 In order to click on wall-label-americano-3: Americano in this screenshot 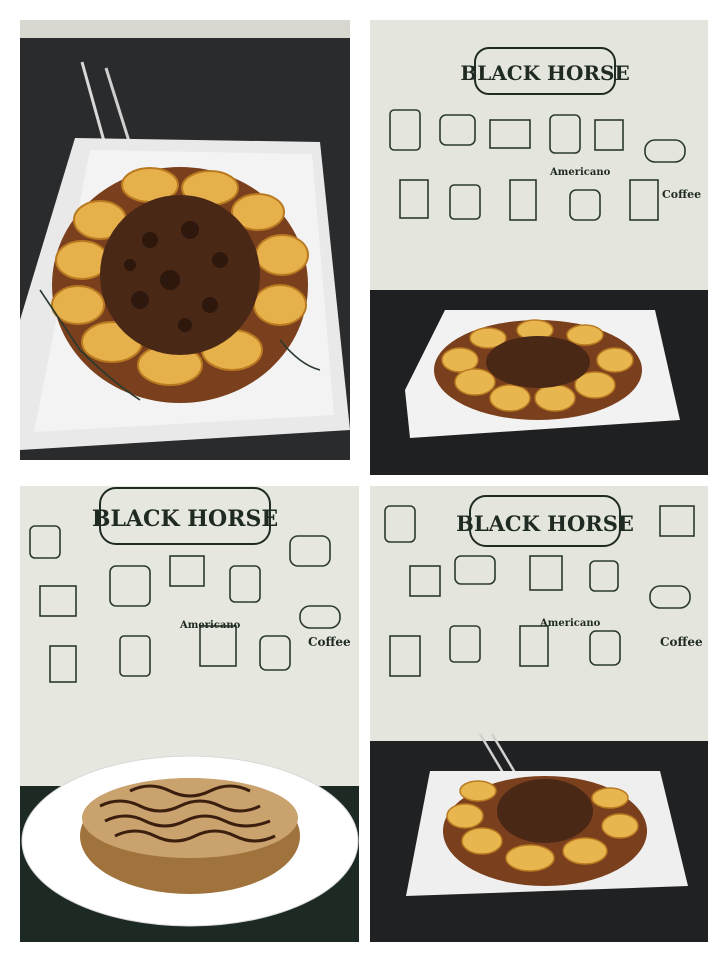, I will do `click(570, 623)`.